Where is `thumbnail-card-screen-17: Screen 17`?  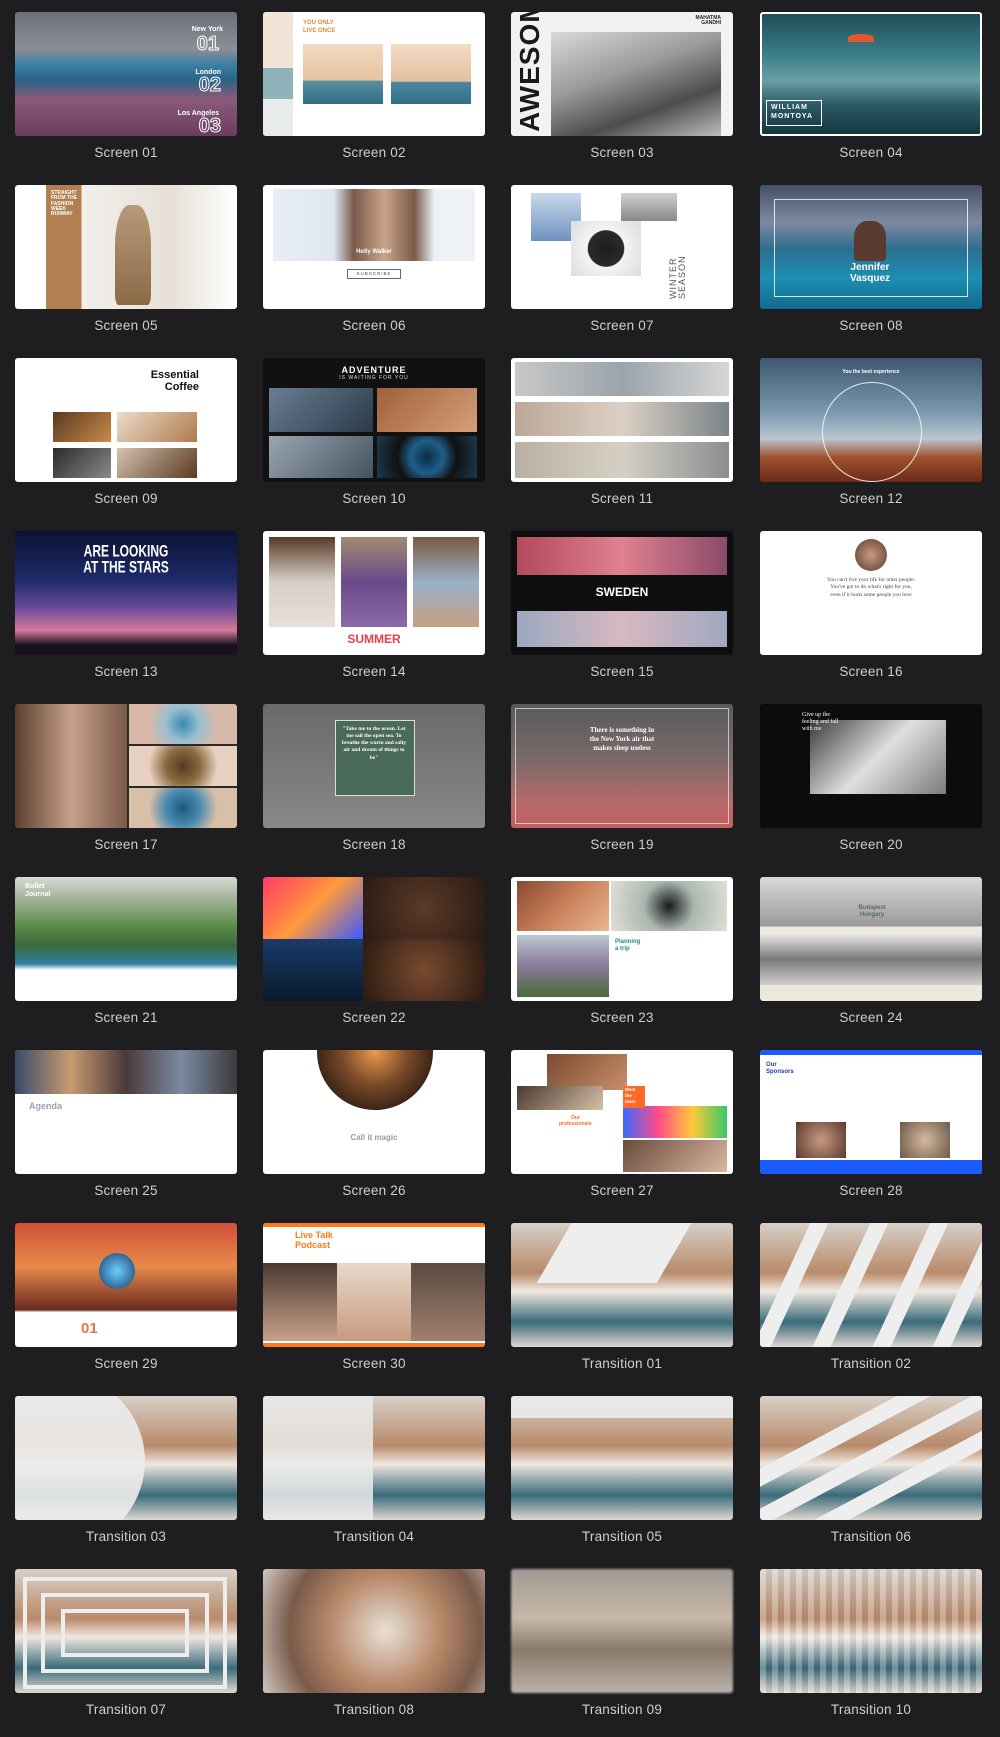 thumbnail-card-screen-17: Screen 17 is located at coordinates (126, 779).